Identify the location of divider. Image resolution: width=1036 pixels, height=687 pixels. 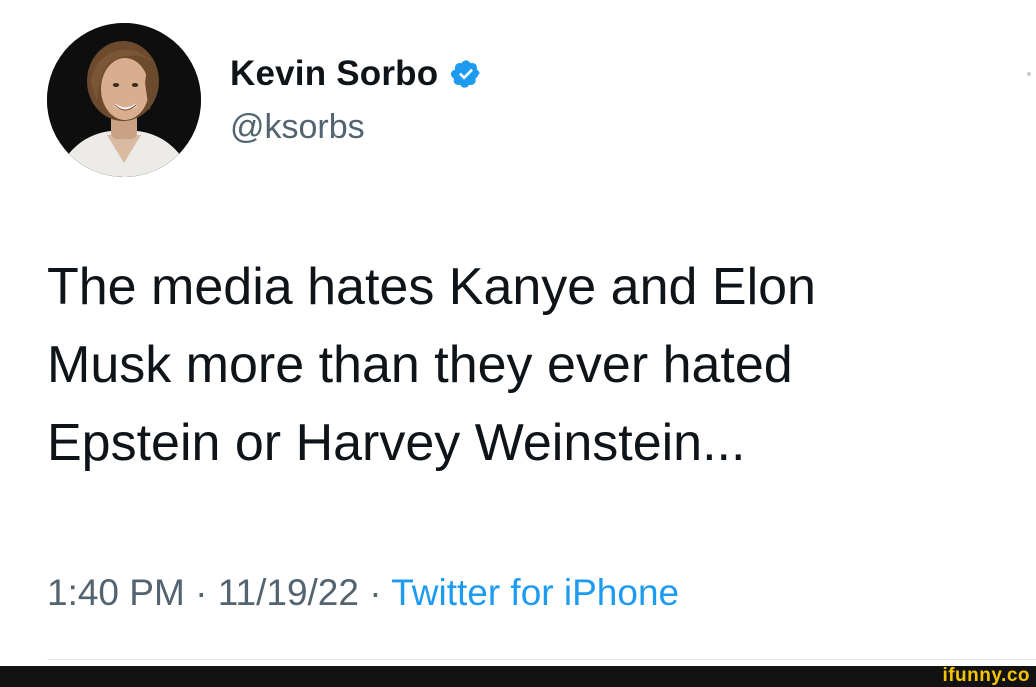
(541, 659).